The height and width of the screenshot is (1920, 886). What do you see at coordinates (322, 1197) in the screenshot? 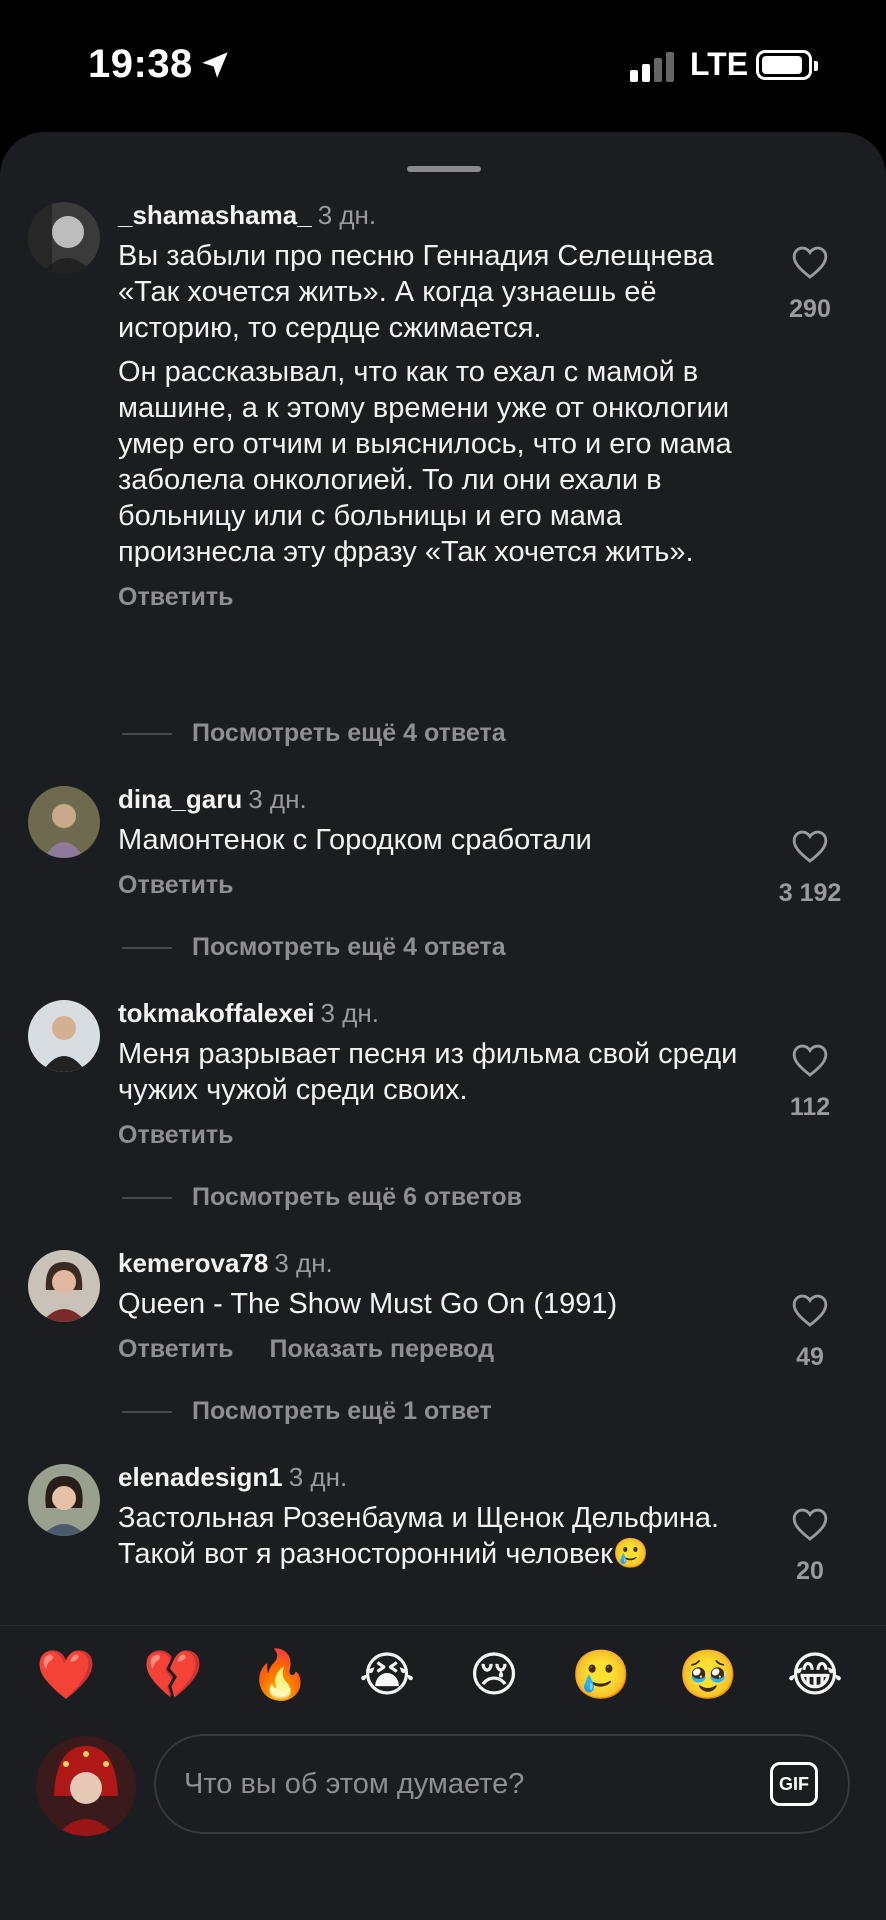
I see `view-more-replies: Посмотреть ещё 6 ответов` at bounding box center [322, 1197].